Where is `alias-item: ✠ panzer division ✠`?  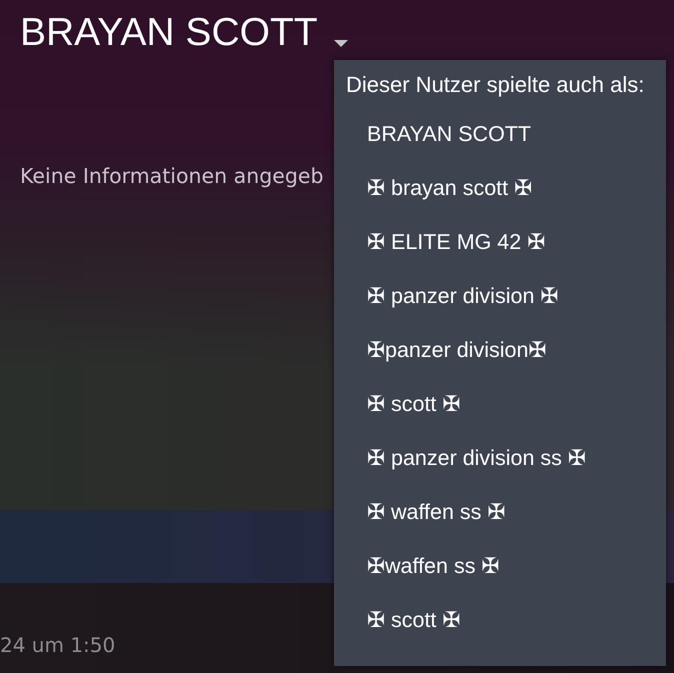
alias-item: ✠ panzer division ✠ is located at coordinates (463, 296).